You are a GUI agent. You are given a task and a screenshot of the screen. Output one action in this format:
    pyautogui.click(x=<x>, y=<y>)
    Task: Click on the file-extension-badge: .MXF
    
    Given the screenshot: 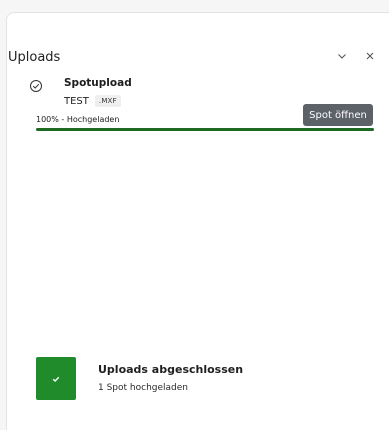 What is the action you would take?
    pyautogui.click(x=107, y=101)
    